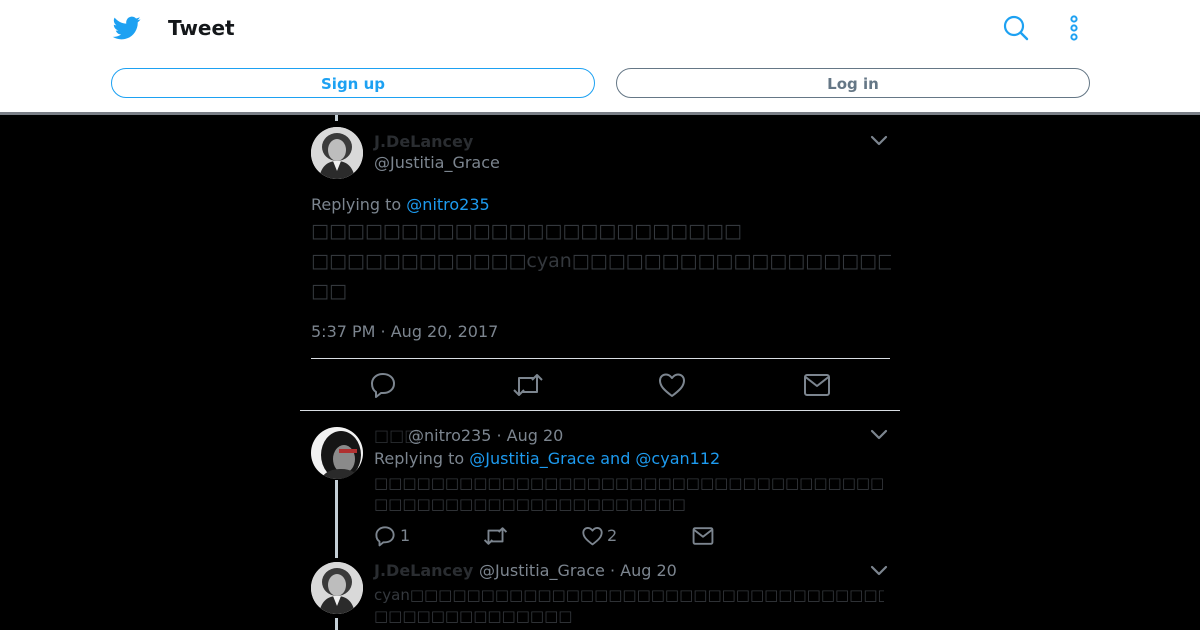 Image resolution: width=1200 pixels, height=630 pixels. Describe the element at coordinates (600, 113) in the screenshot. I see `header-divider` at that location.